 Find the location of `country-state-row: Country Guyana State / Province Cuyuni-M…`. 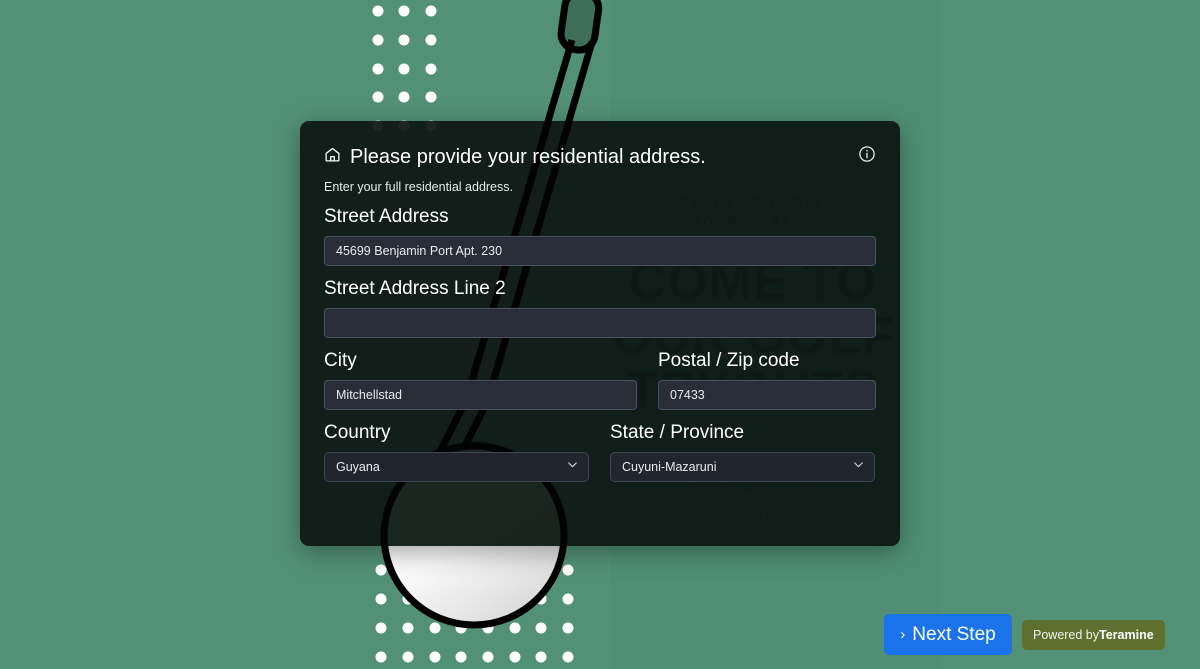

country-state-row: Country Guyana State / Province Cuyuni-M… is located at coordinates (600, 446).